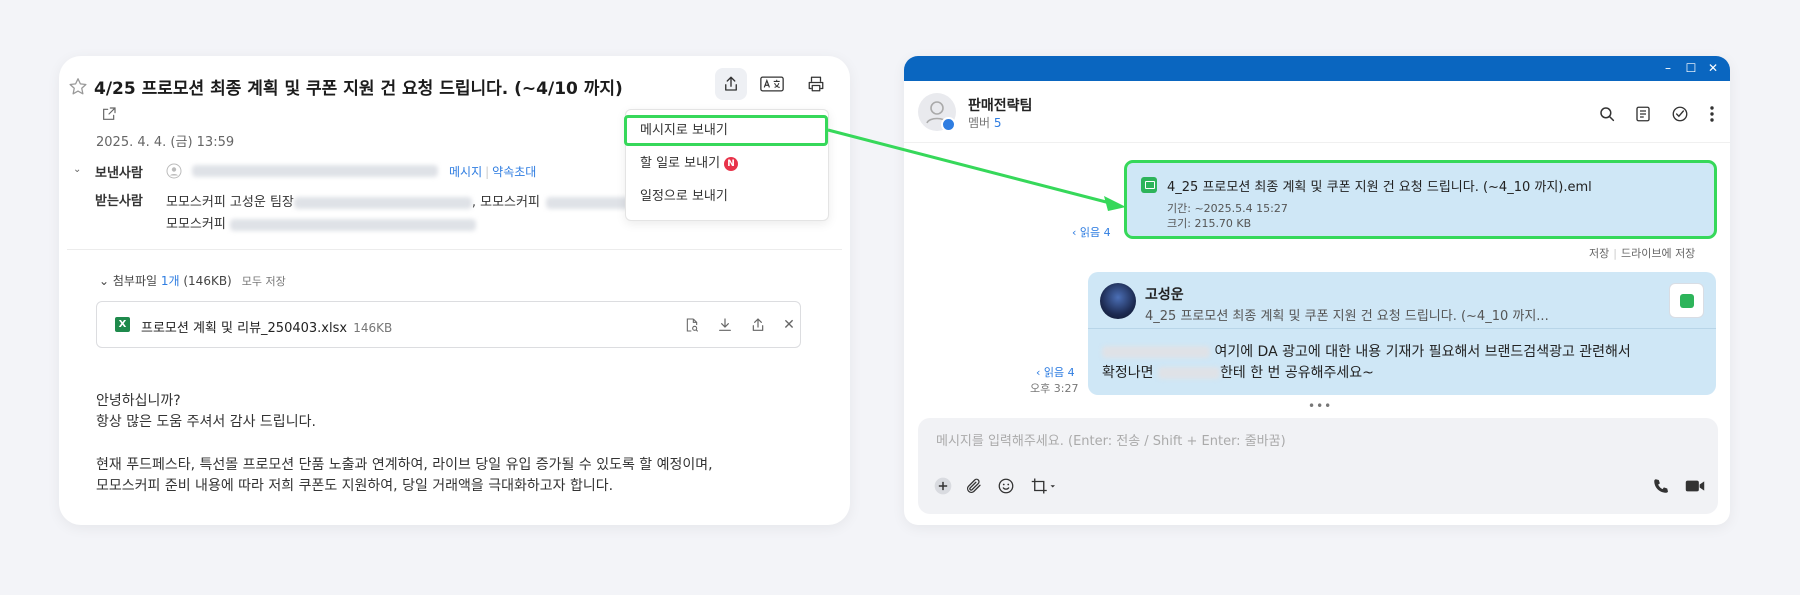 This screenshot has height=595, width=1800. I want to click on recipient-2-name: , 모모스커피, so click(506, 202).